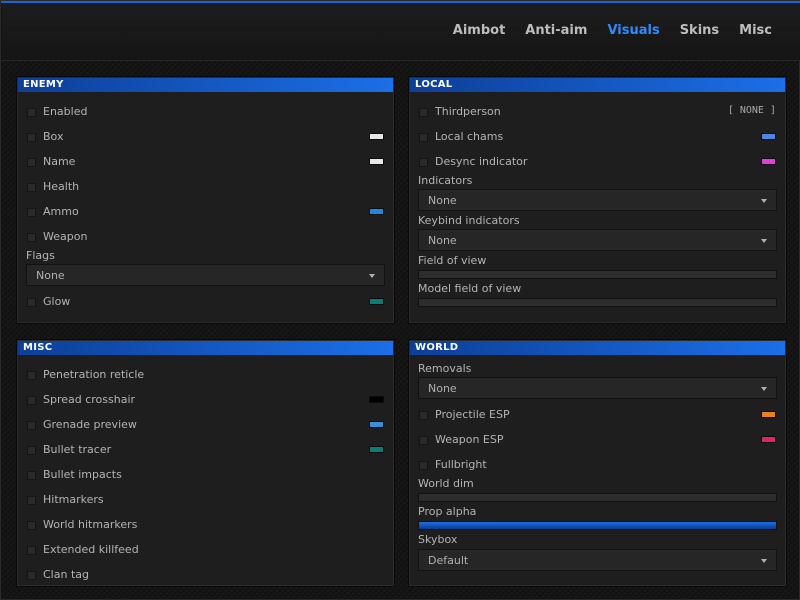 The image size is (800, 600). Describe the element at coordinates (205, 525) in the screenshot. I see `world-hitmarkers-option: World hitmarkers` at that location.